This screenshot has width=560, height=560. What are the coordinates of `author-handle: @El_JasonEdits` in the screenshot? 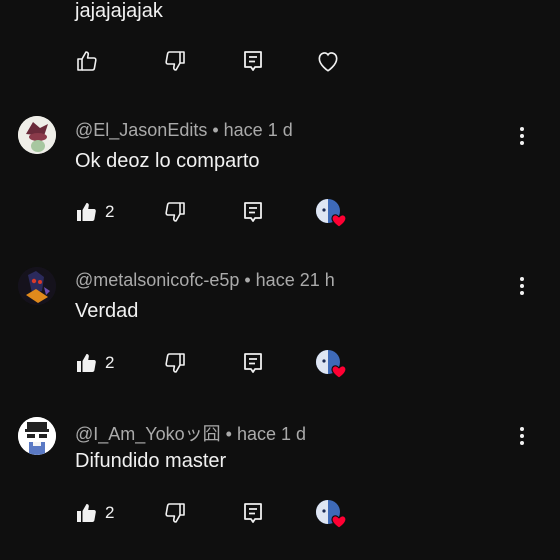 It's located at (141, 130).